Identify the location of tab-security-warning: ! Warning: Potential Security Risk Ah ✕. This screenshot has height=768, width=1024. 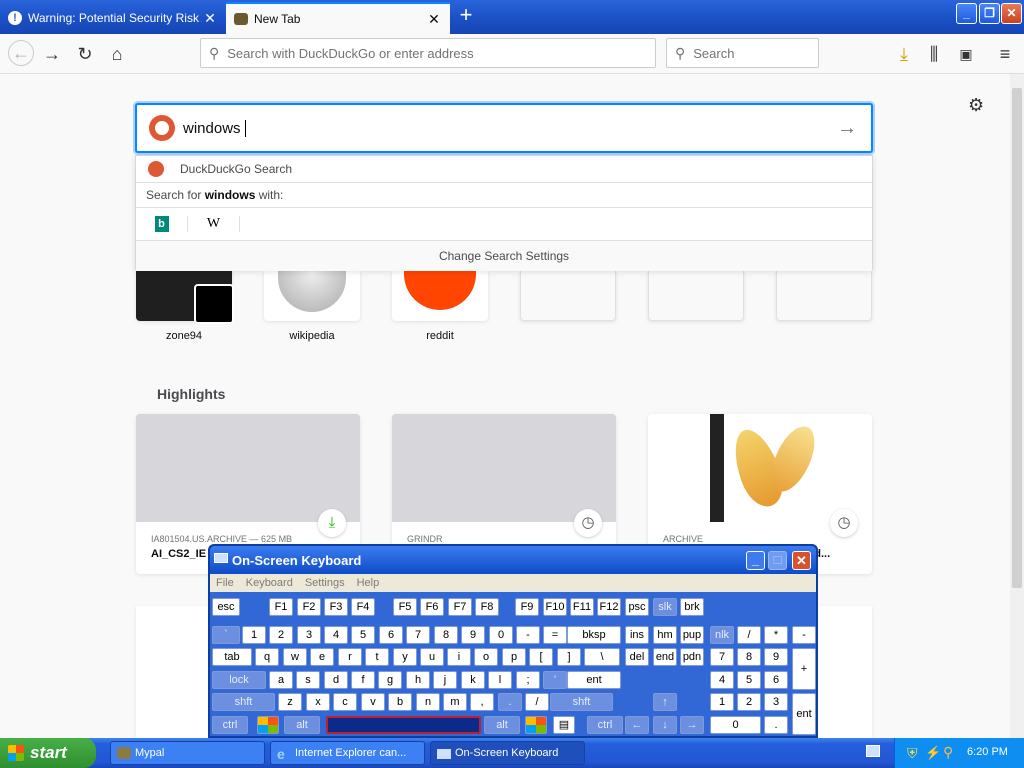
(113, 18).